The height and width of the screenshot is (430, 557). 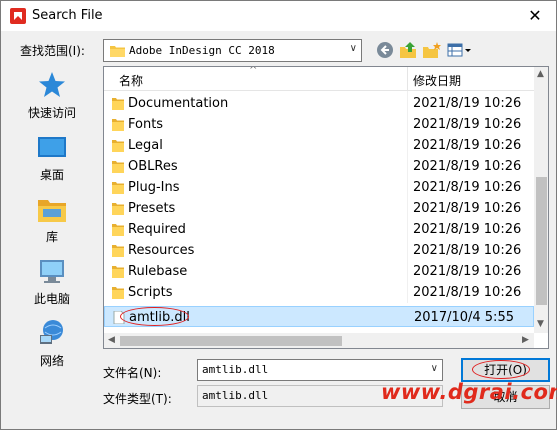 I want to click on file-name: Legal, so click(x=145, y=145).